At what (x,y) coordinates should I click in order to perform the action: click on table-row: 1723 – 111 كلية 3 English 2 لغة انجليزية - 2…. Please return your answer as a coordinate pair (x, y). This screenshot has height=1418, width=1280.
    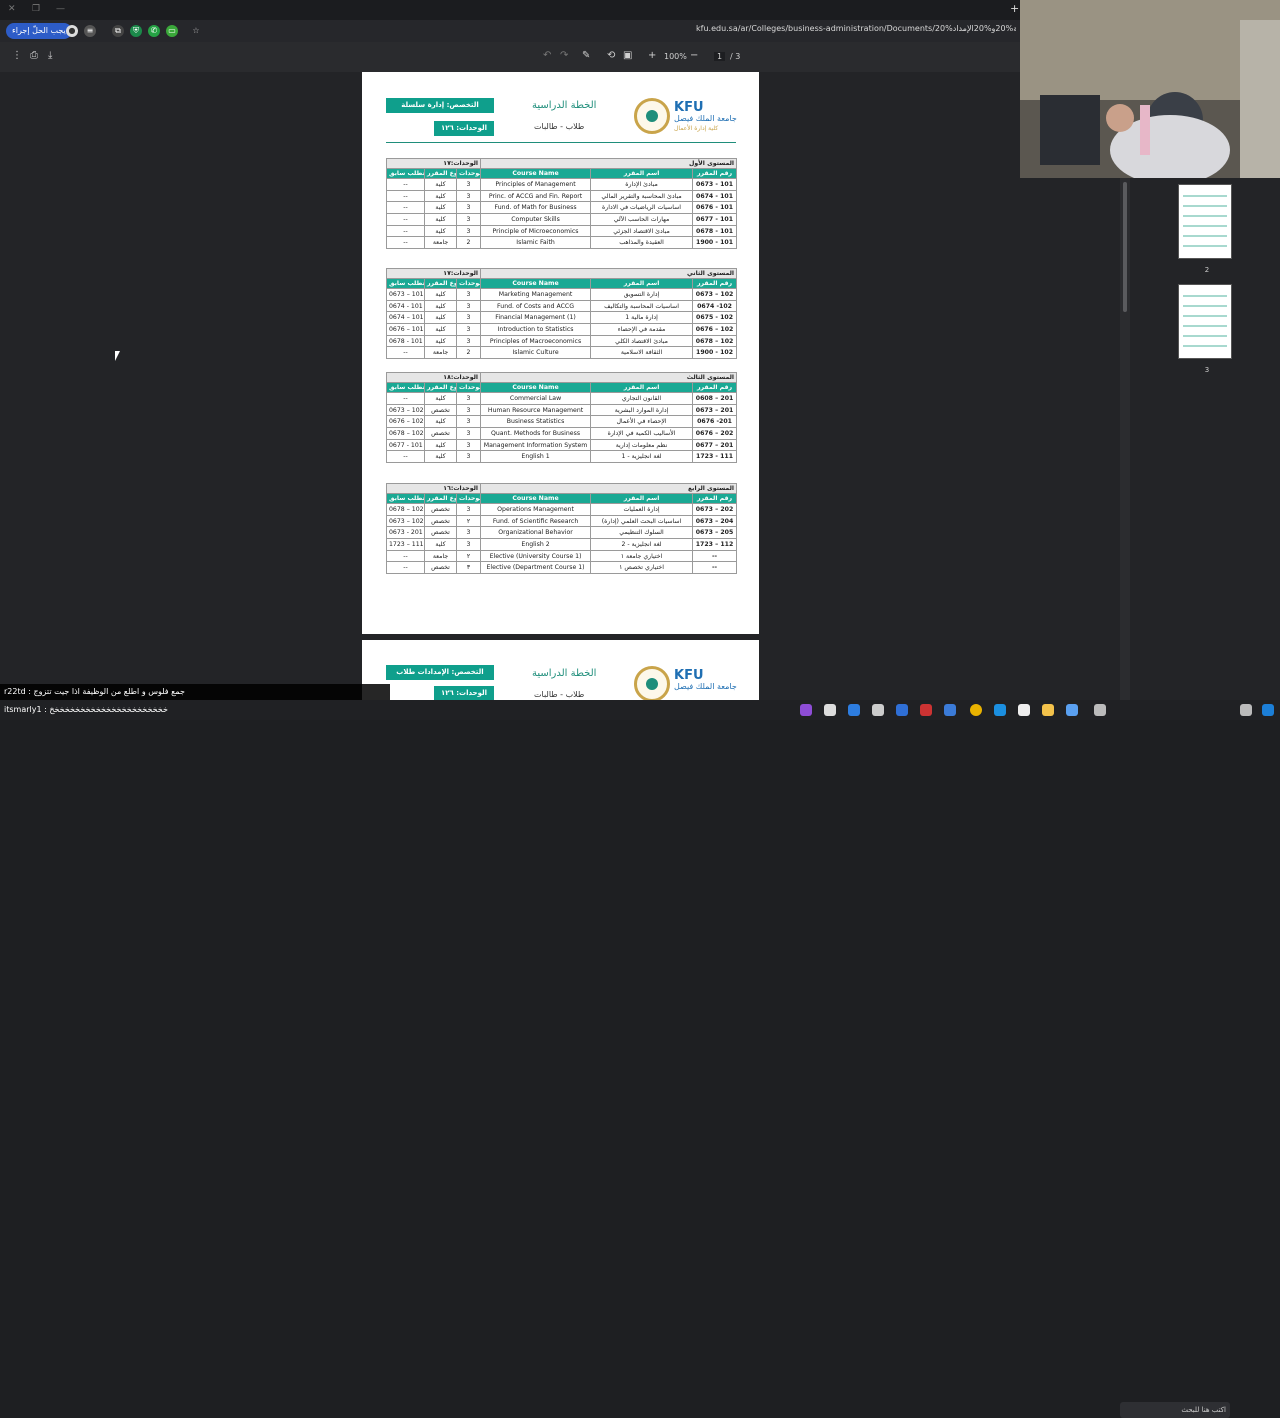
    Looking at the image, I should click on (562, 544).